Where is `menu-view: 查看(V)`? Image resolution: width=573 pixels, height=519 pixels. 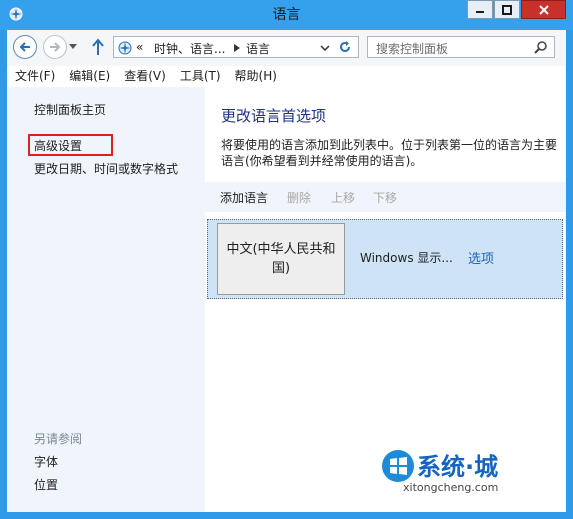
menu-view: 查看(V) is located at coordinates (144, 76).